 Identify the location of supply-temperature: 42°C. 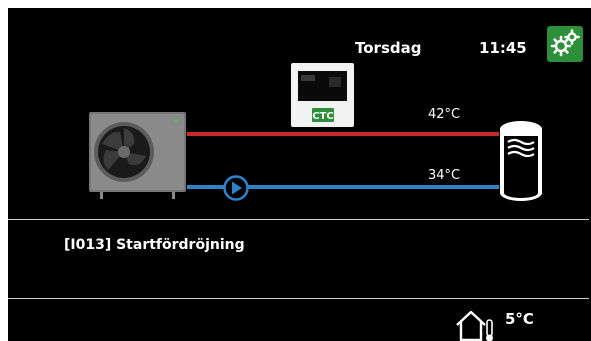
(444, 114).